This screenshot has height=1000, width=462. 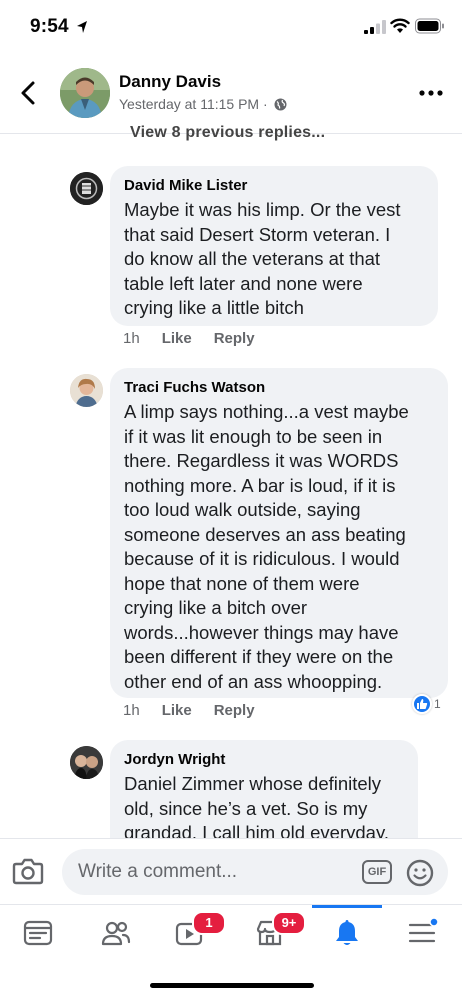 I want to click on globe-icon, so click(x=280, y=104).